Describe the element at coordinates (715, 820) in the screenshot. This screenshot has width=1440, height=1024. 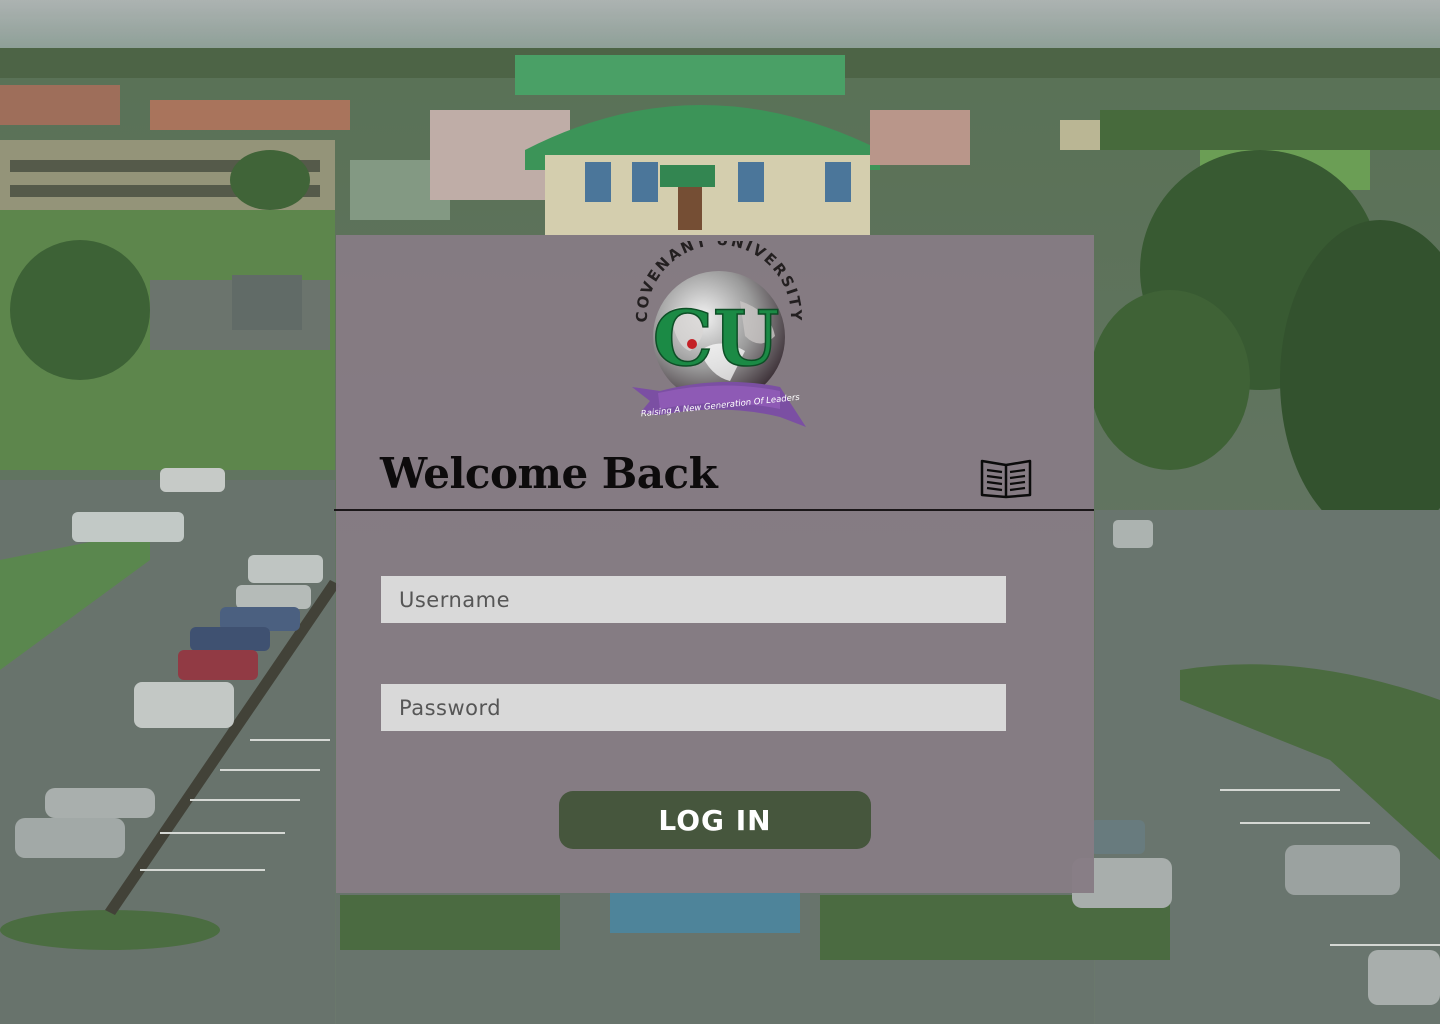
I see `login-button: LOG IN` at that location.